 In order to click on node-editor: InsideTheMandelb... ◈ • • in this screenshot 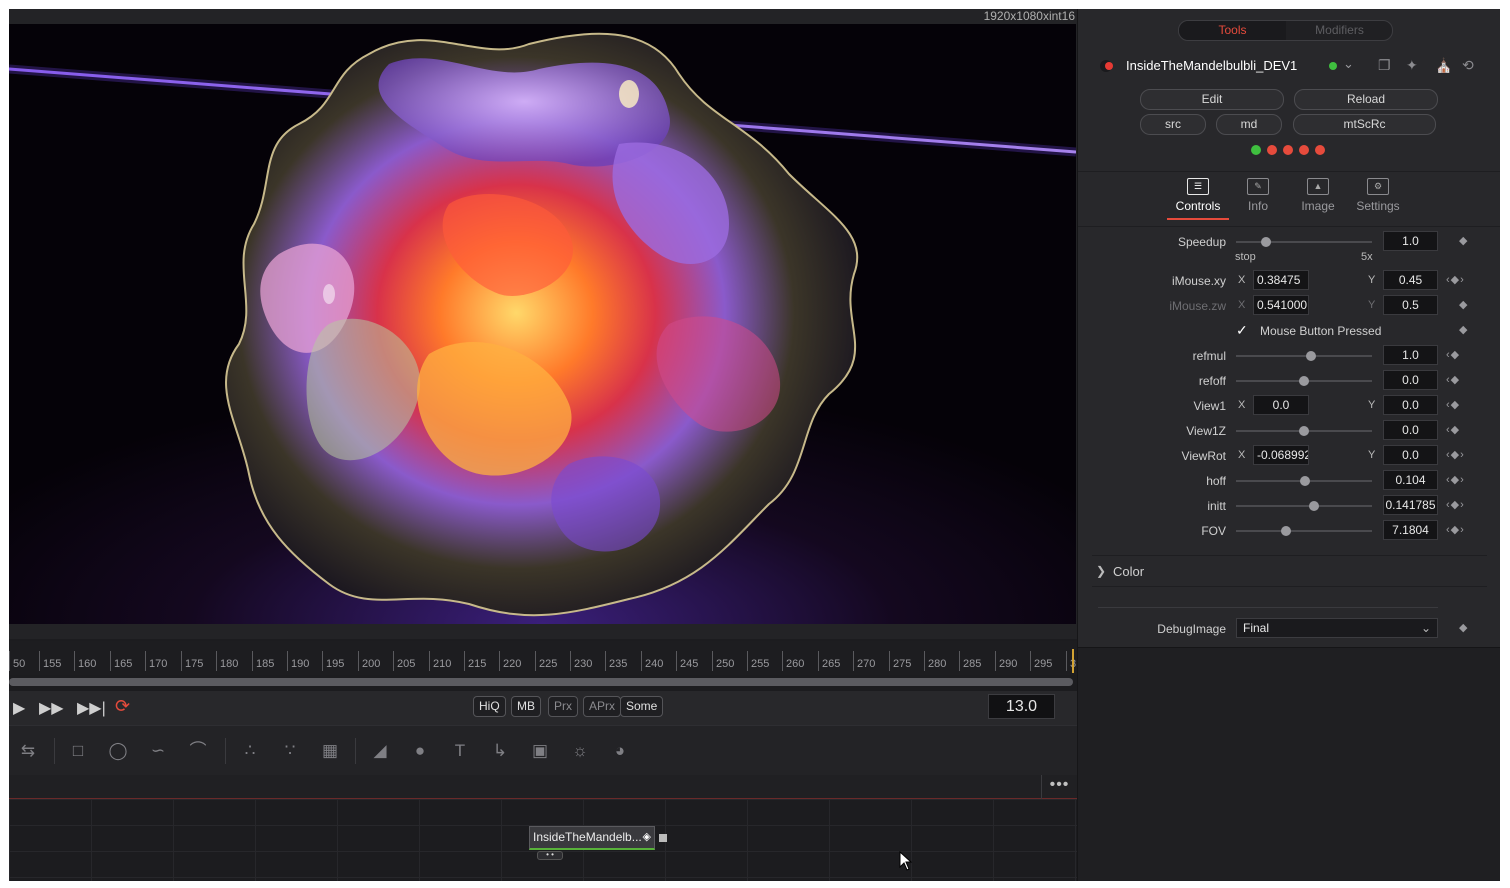, I will do `click(543, 840)`.